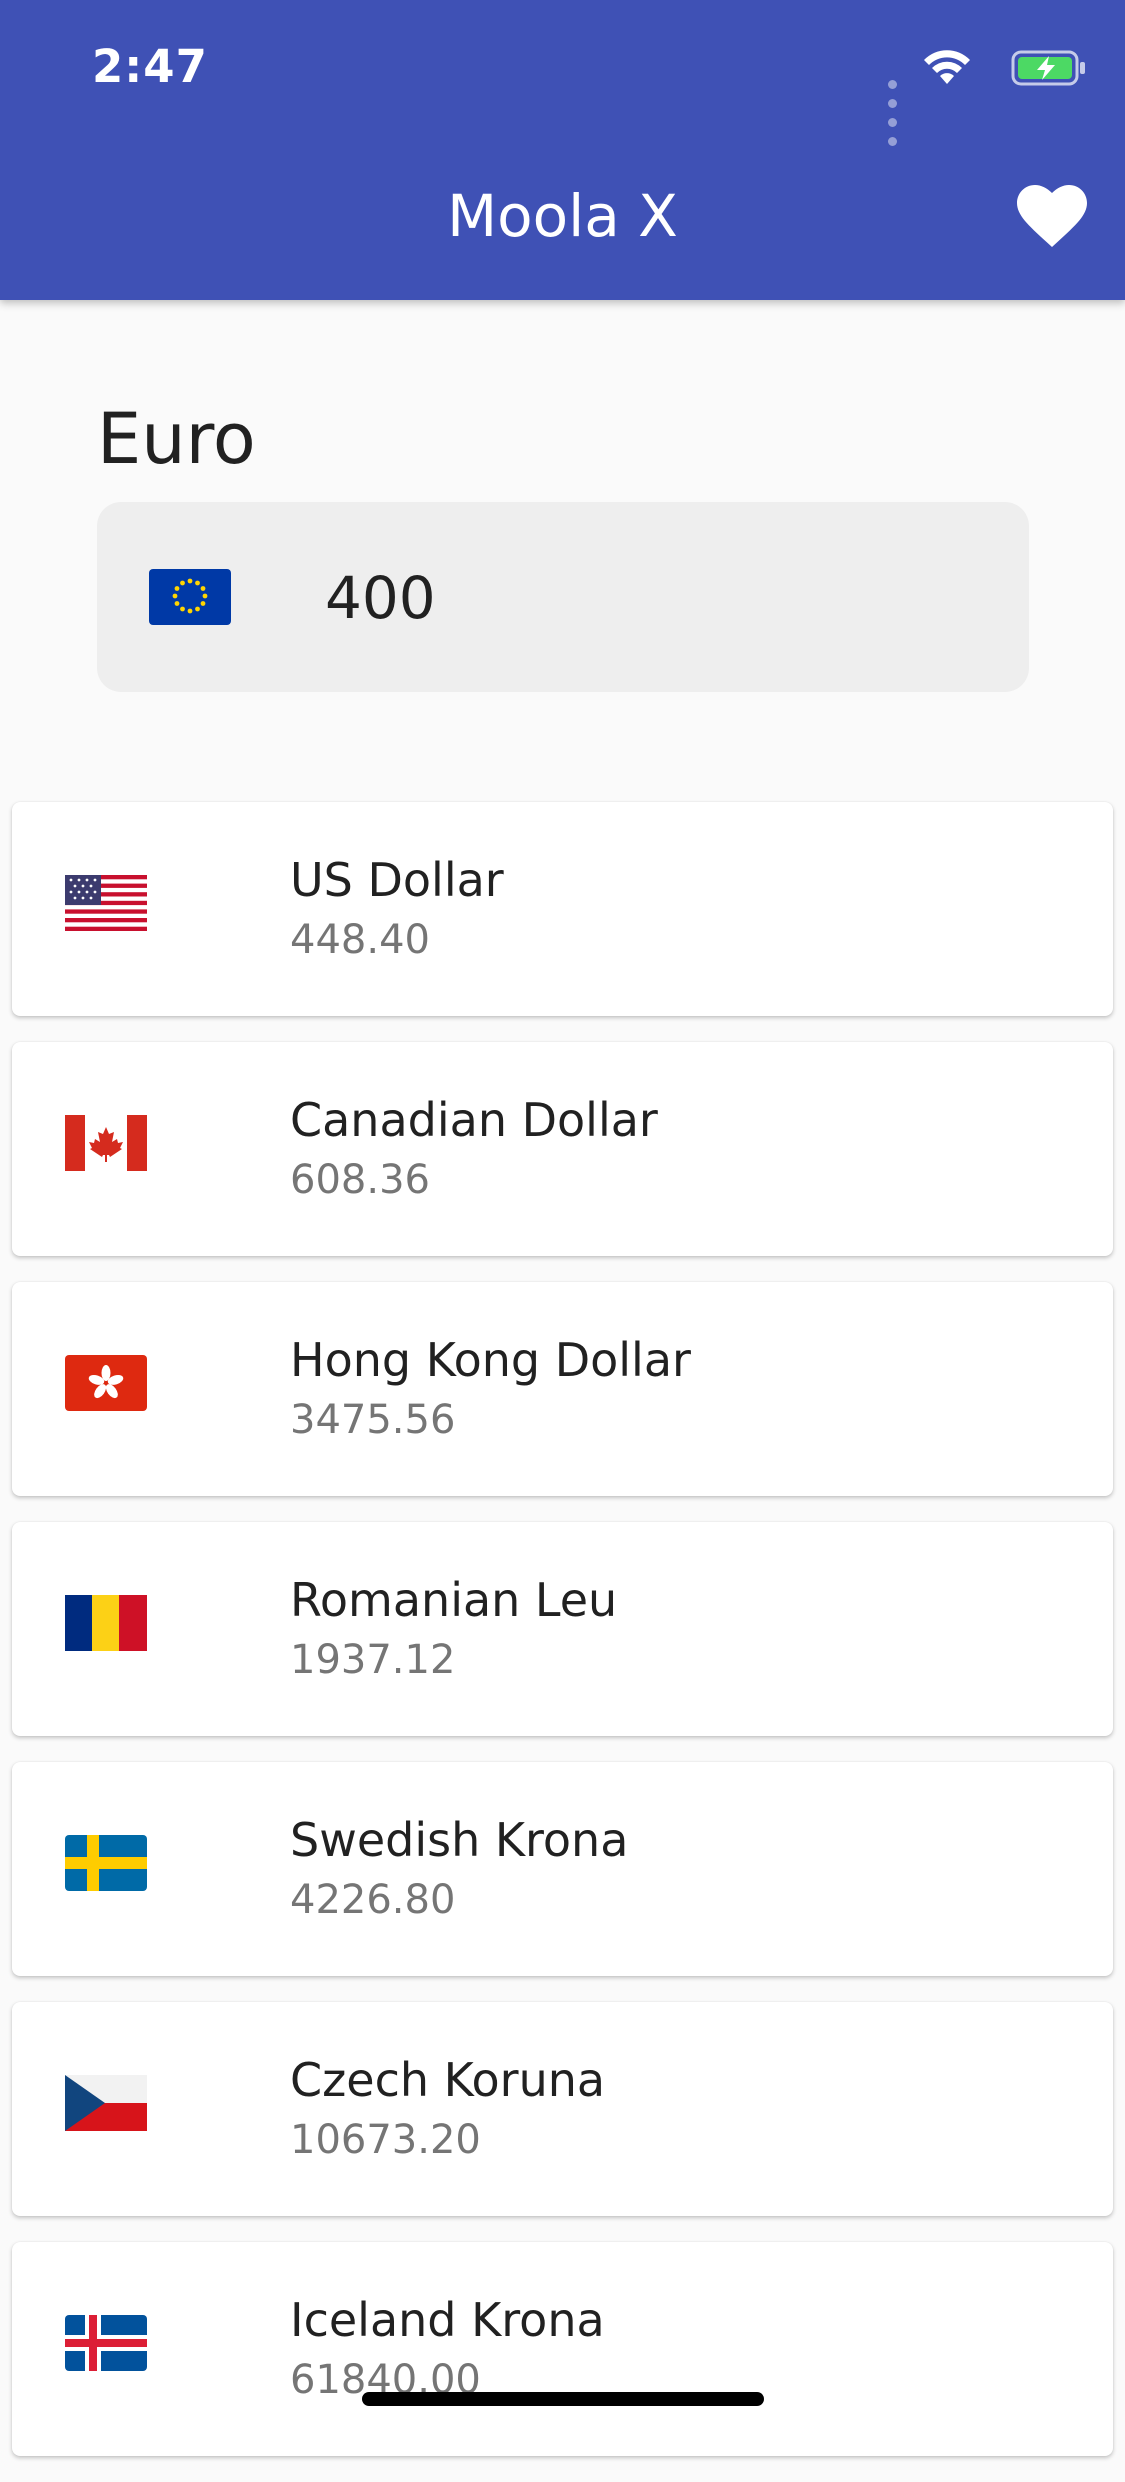 Image resolution: width=1125 pixels, height=2482 pixels. Describe the element at coordinates (562, 1389) in the screenshot. I see `currency-card-hong-kong-dollar: Hong Kong Dollar 3475.56` at that location.